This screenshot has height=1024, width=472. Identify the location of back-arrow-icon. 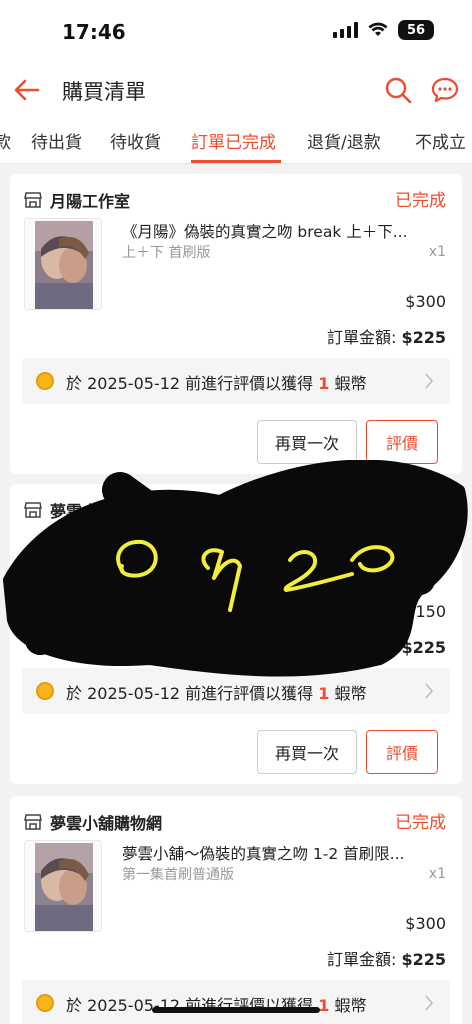
(27, 90).